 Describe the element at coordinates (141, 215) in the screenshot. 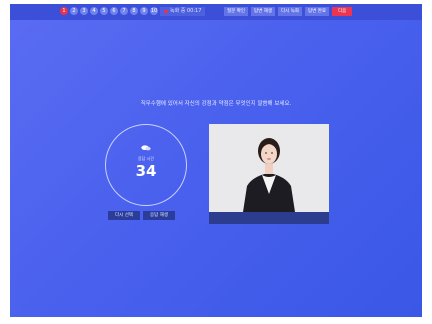

I see `action-buttons: 다시 선택 응답 재생` at that location.